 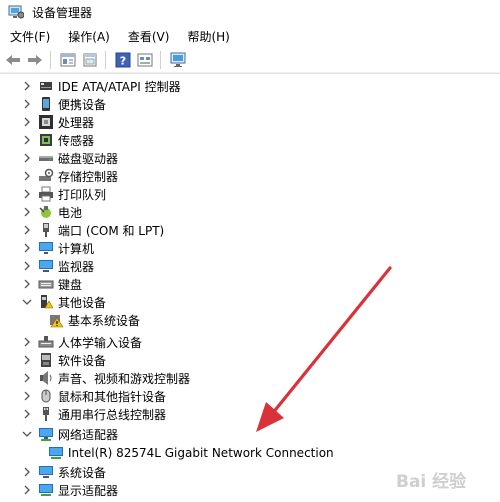 I want to click on show-hidden-icon, so click(x=145, y=60).